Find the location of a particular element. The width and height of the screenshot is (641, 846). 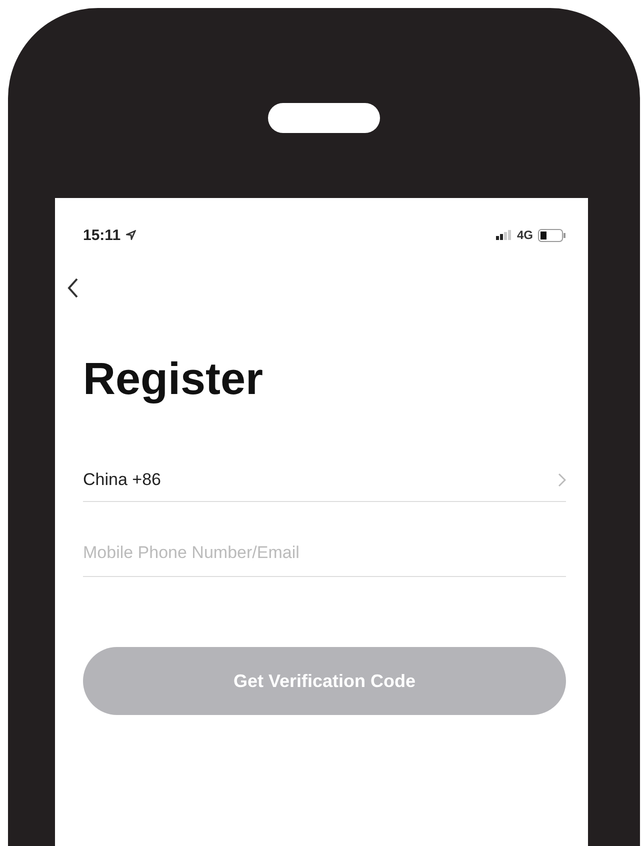

back-icon is located at coordinates (73, 288).